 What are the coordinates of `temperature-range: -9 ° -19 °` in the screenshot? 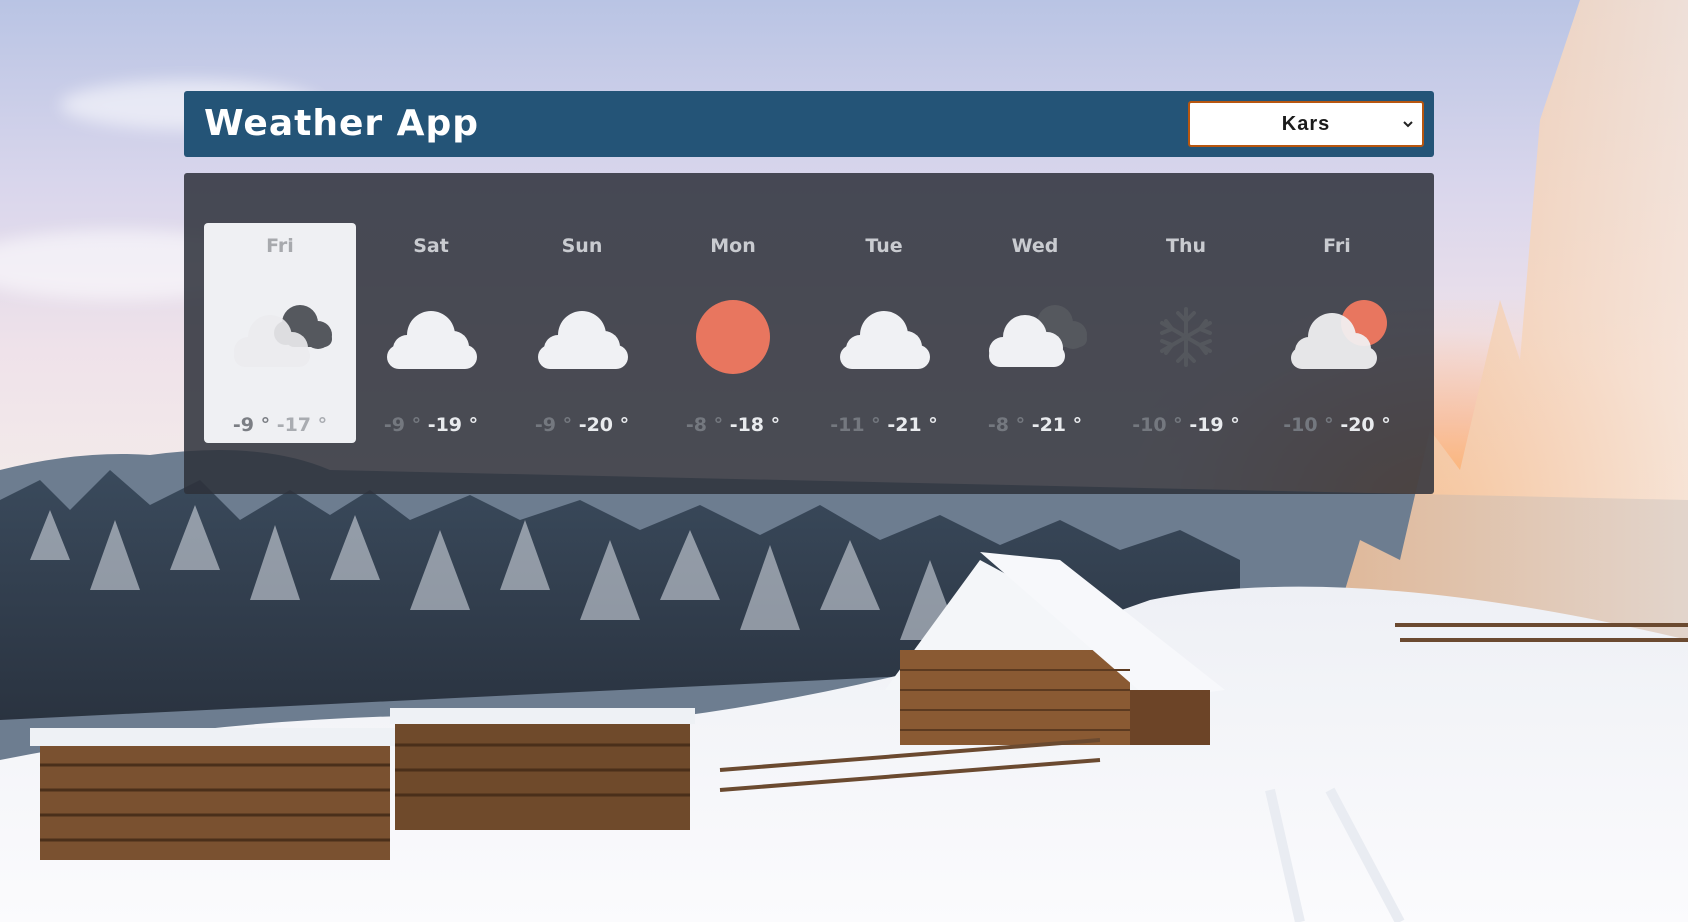 It's located at (431, 425).